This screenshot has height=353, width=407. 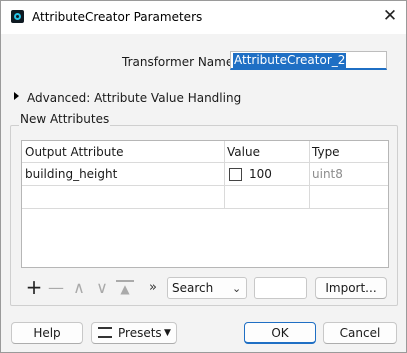 I want to click on search-input, so click(x=280, y=288).